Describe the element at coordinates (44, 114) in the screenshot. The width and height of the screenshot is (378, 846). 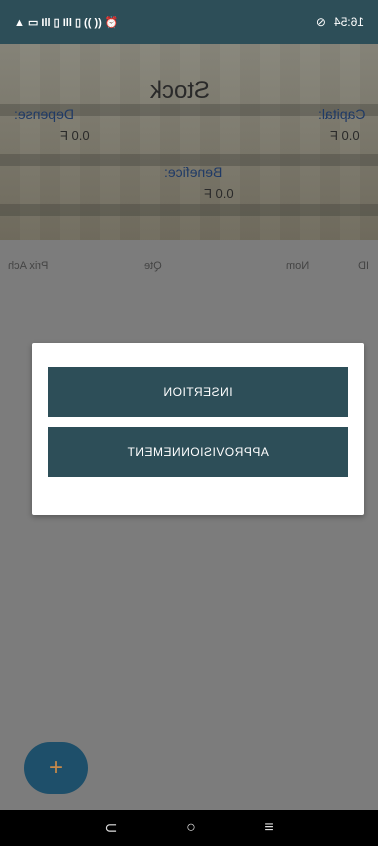
I see `depense-label: Depense:` at that location.